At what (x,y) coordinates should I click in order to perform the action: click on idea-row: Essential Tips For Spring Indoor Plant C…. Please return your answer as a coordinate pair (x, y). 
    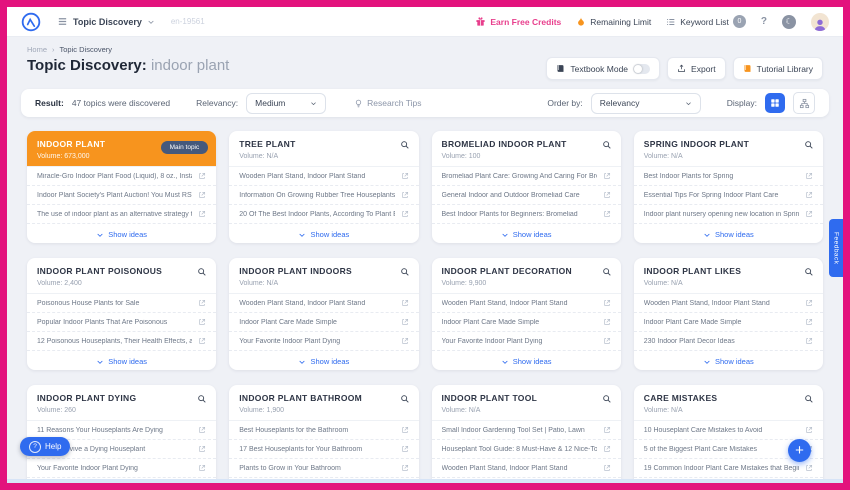
    Looking at the image, I should click on (728, 195).